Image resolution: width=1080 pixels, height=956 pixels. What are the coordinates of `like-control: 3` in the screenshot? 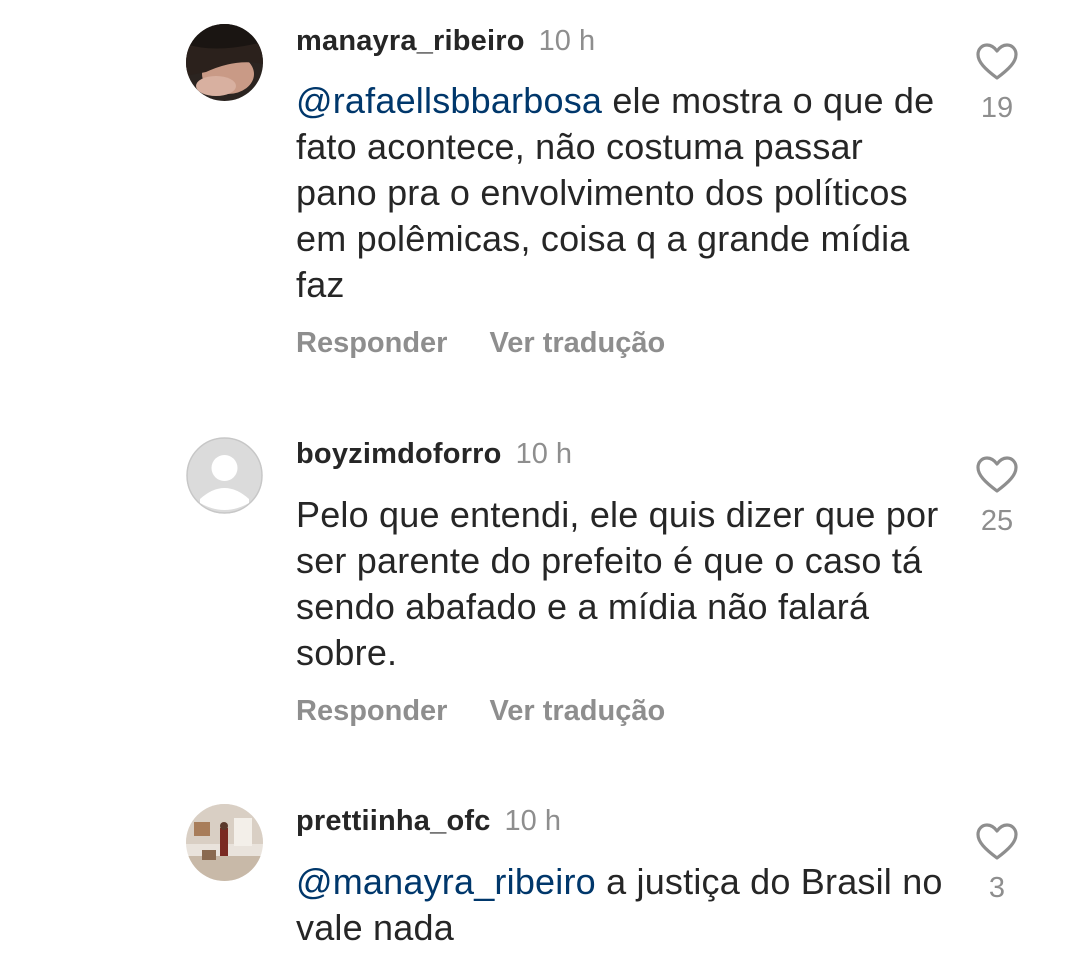 It's located at (997, 863).